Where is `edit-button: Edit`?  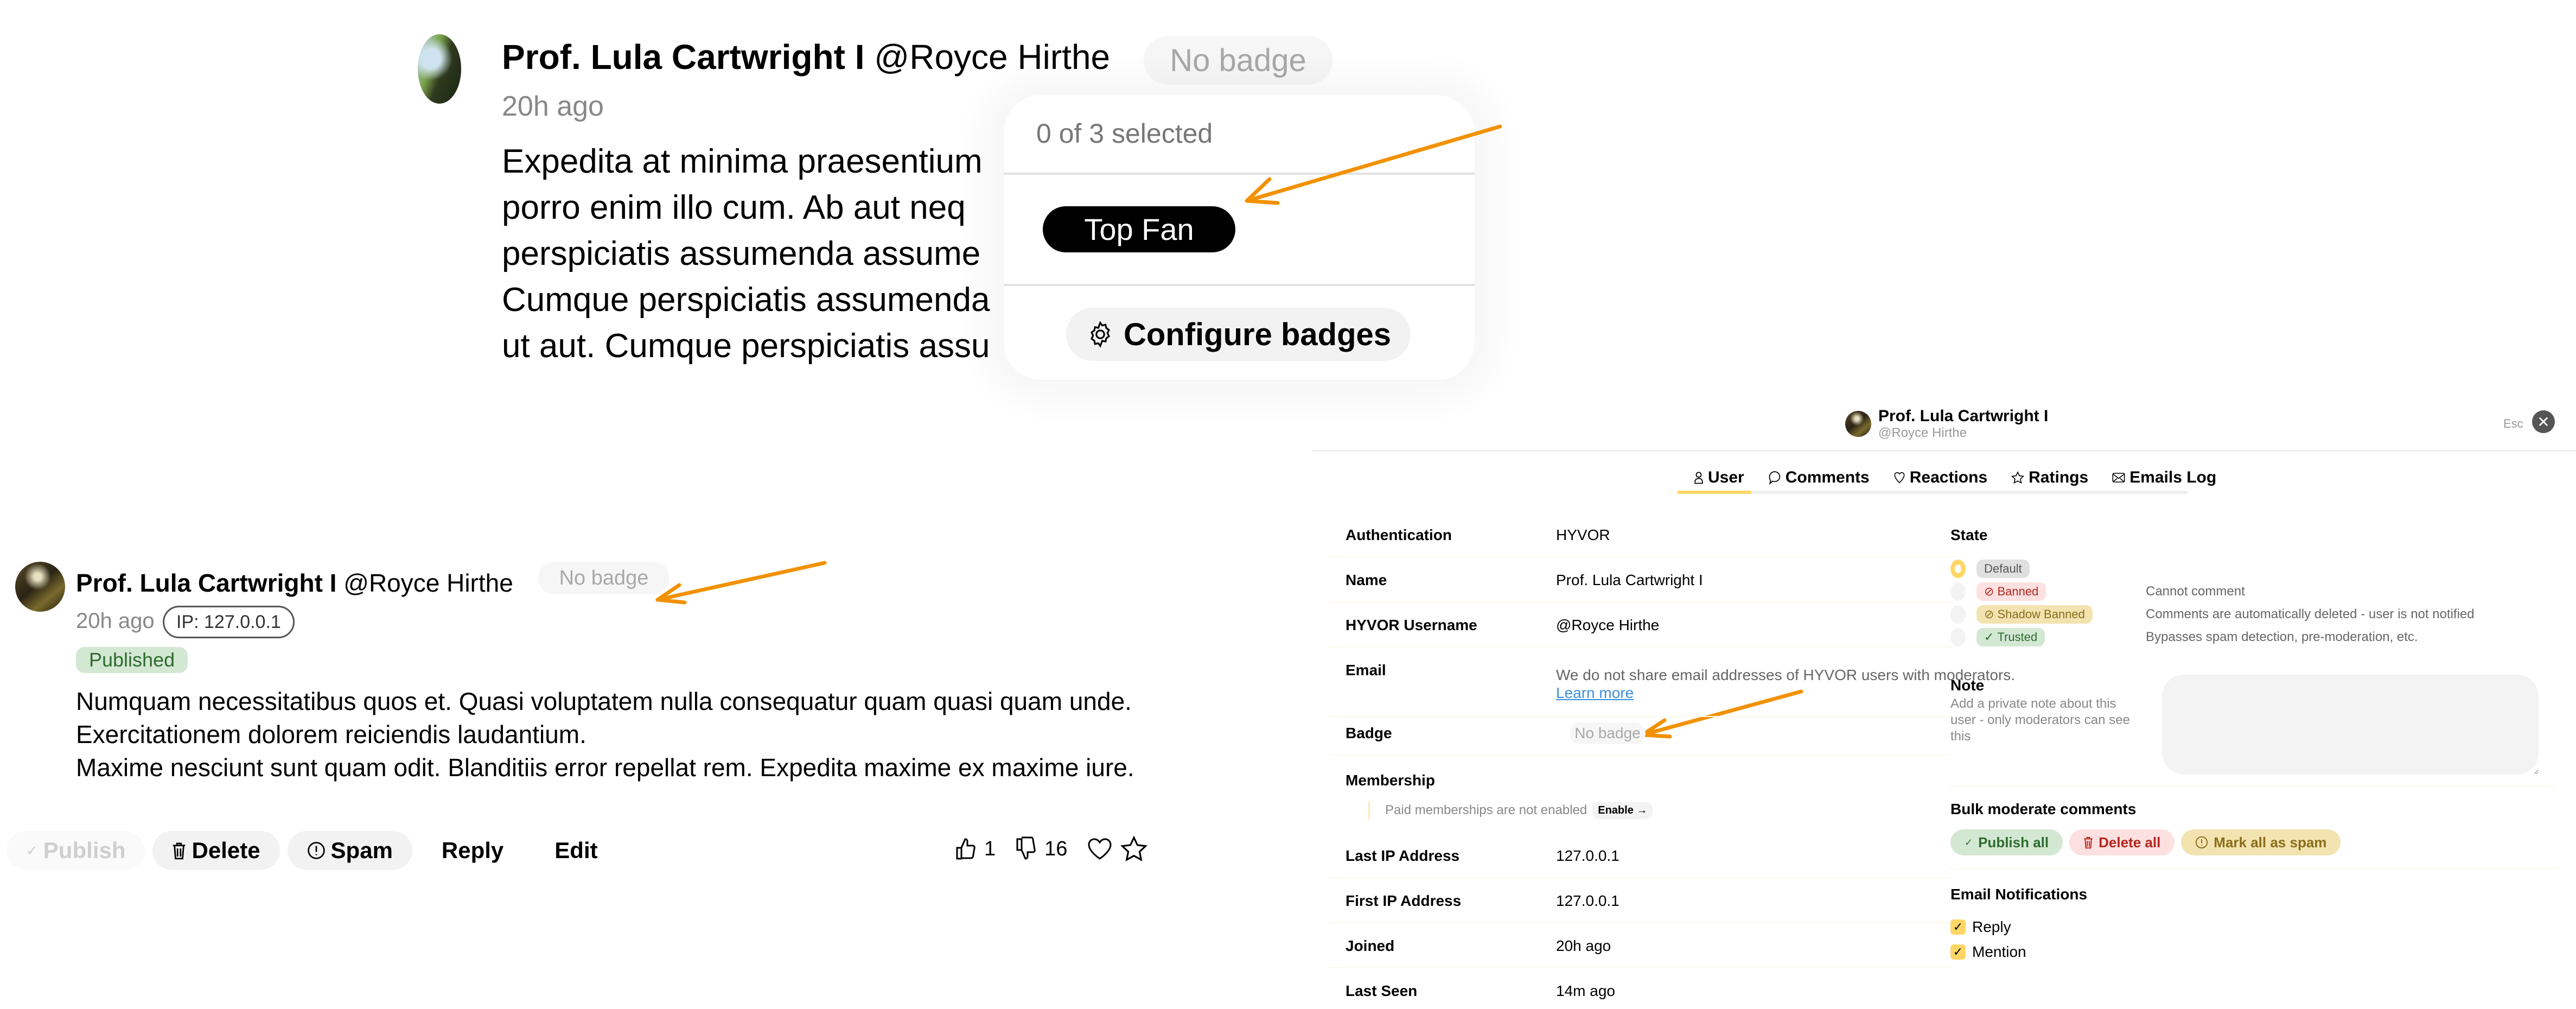
edit-button: Edit is located at coordinates (576, 850).